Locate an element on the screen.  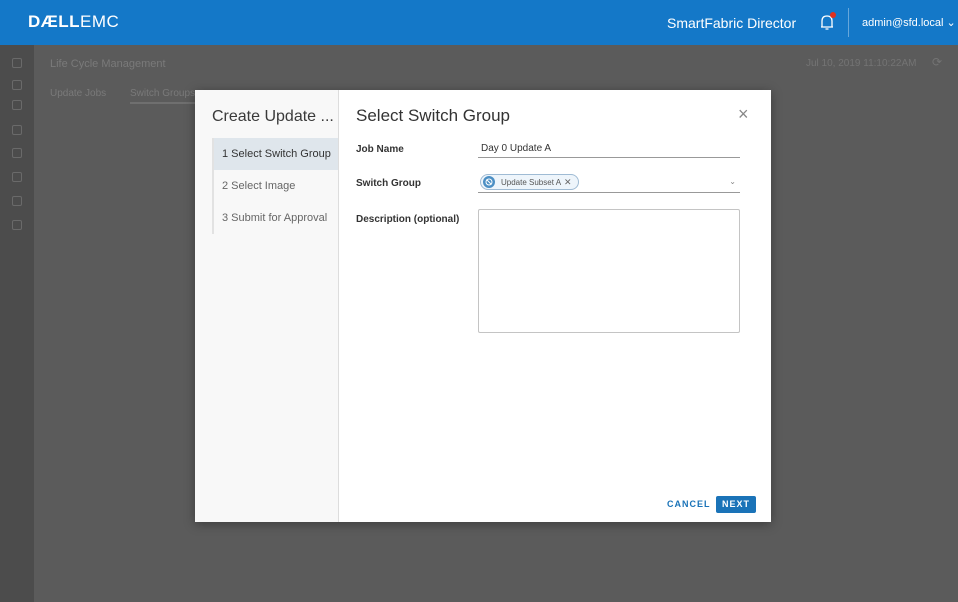
switch-group-label: Switch Group is located at coordinates (388, 183).